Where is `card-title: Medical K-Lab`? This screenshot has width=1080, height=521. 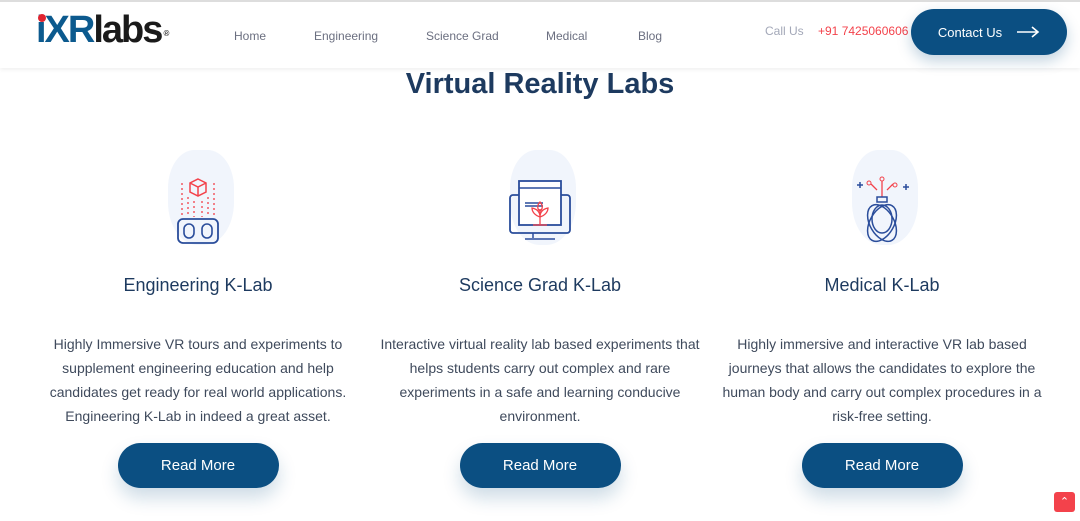 card-title: Medical K-Lab is located at coordinates (882, 285).